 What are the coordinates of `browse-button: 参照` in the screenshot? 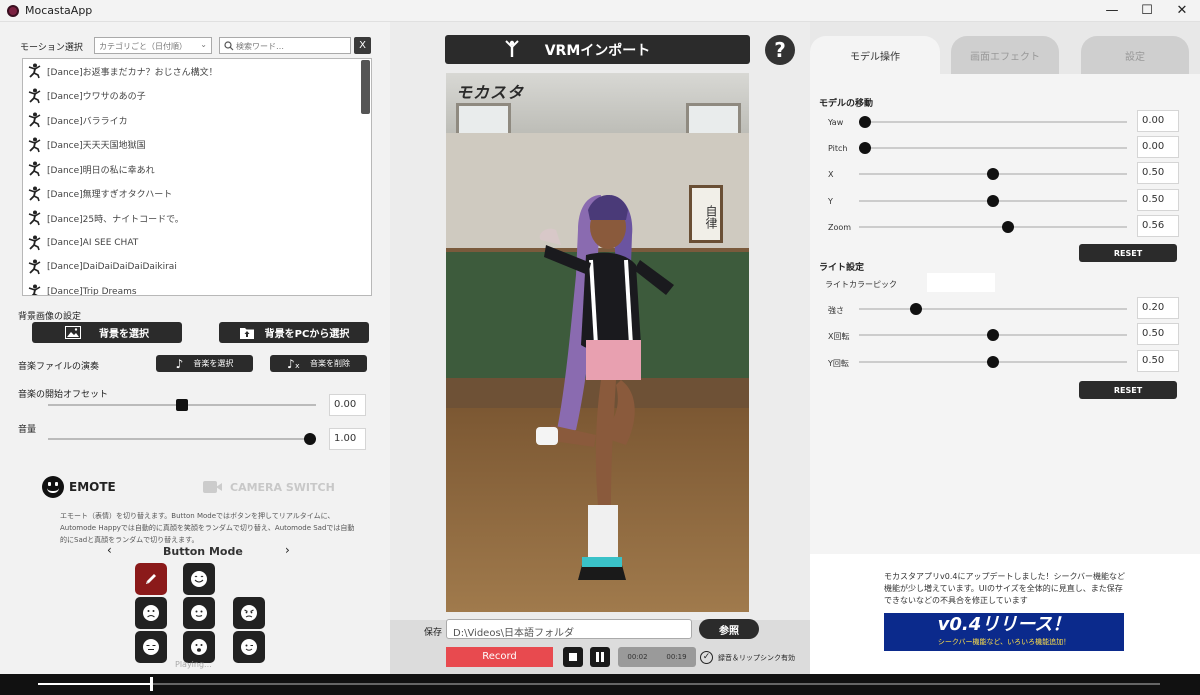 It's located at (729, 629).